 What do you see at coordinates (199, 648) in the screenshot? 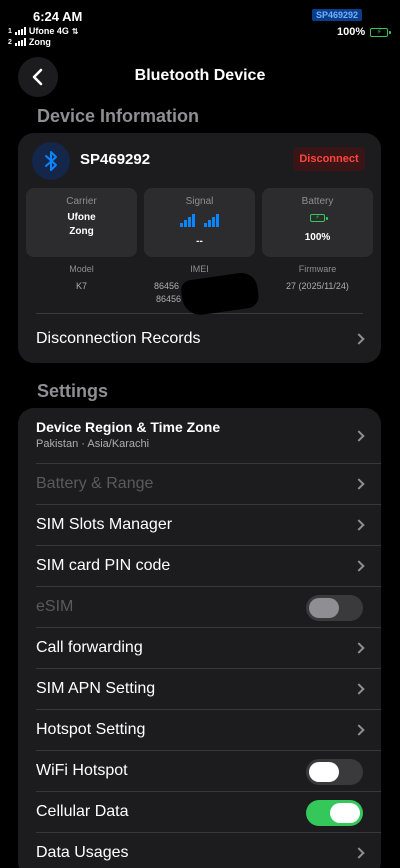
I see `call-forwarding-row: Call forwarding` at bounding box center [199, 648].